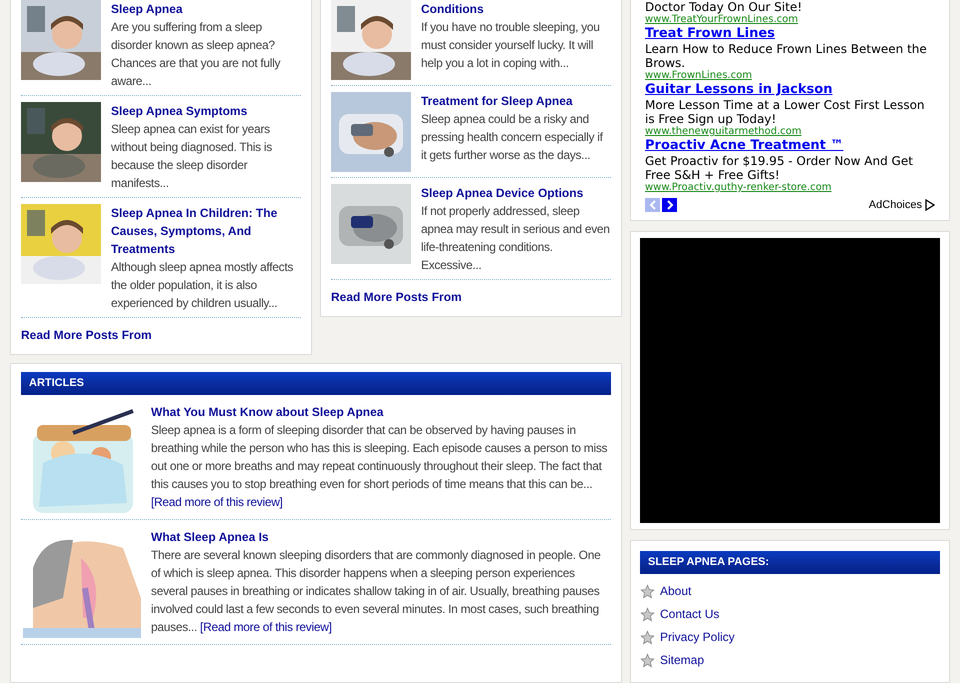  I want to click on ad-url: www.FrownLines.com, so click(790, 76).